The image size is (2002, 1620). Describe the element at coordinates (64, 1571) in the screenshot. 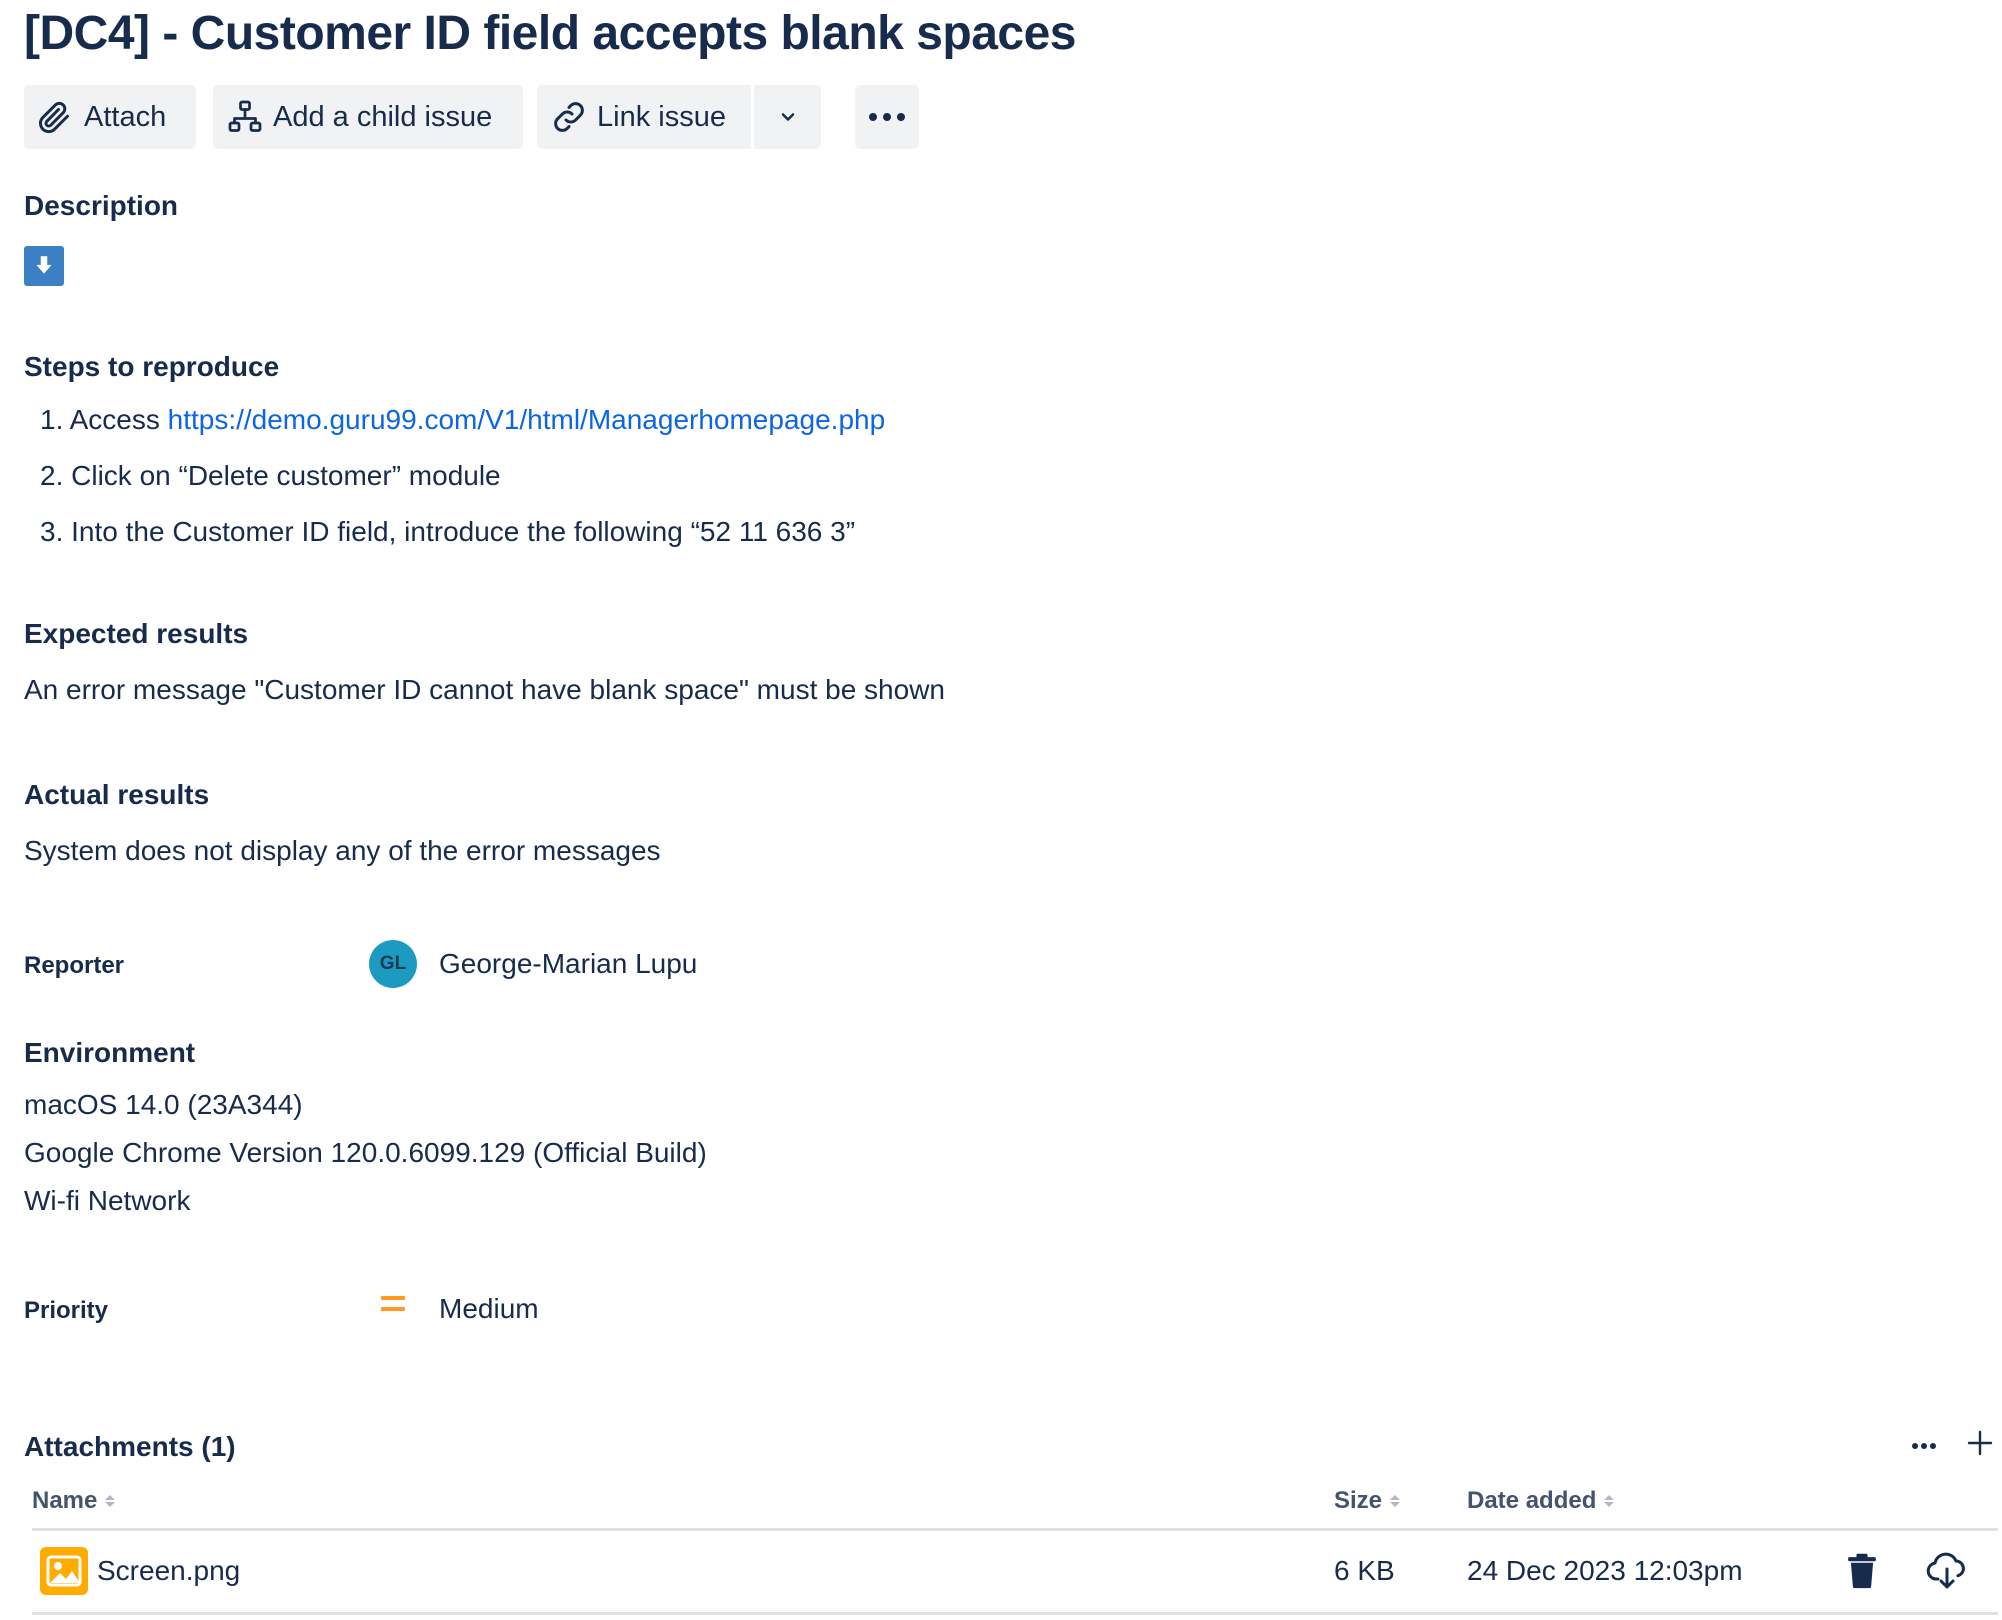

I see `image-file-icon` at that location.